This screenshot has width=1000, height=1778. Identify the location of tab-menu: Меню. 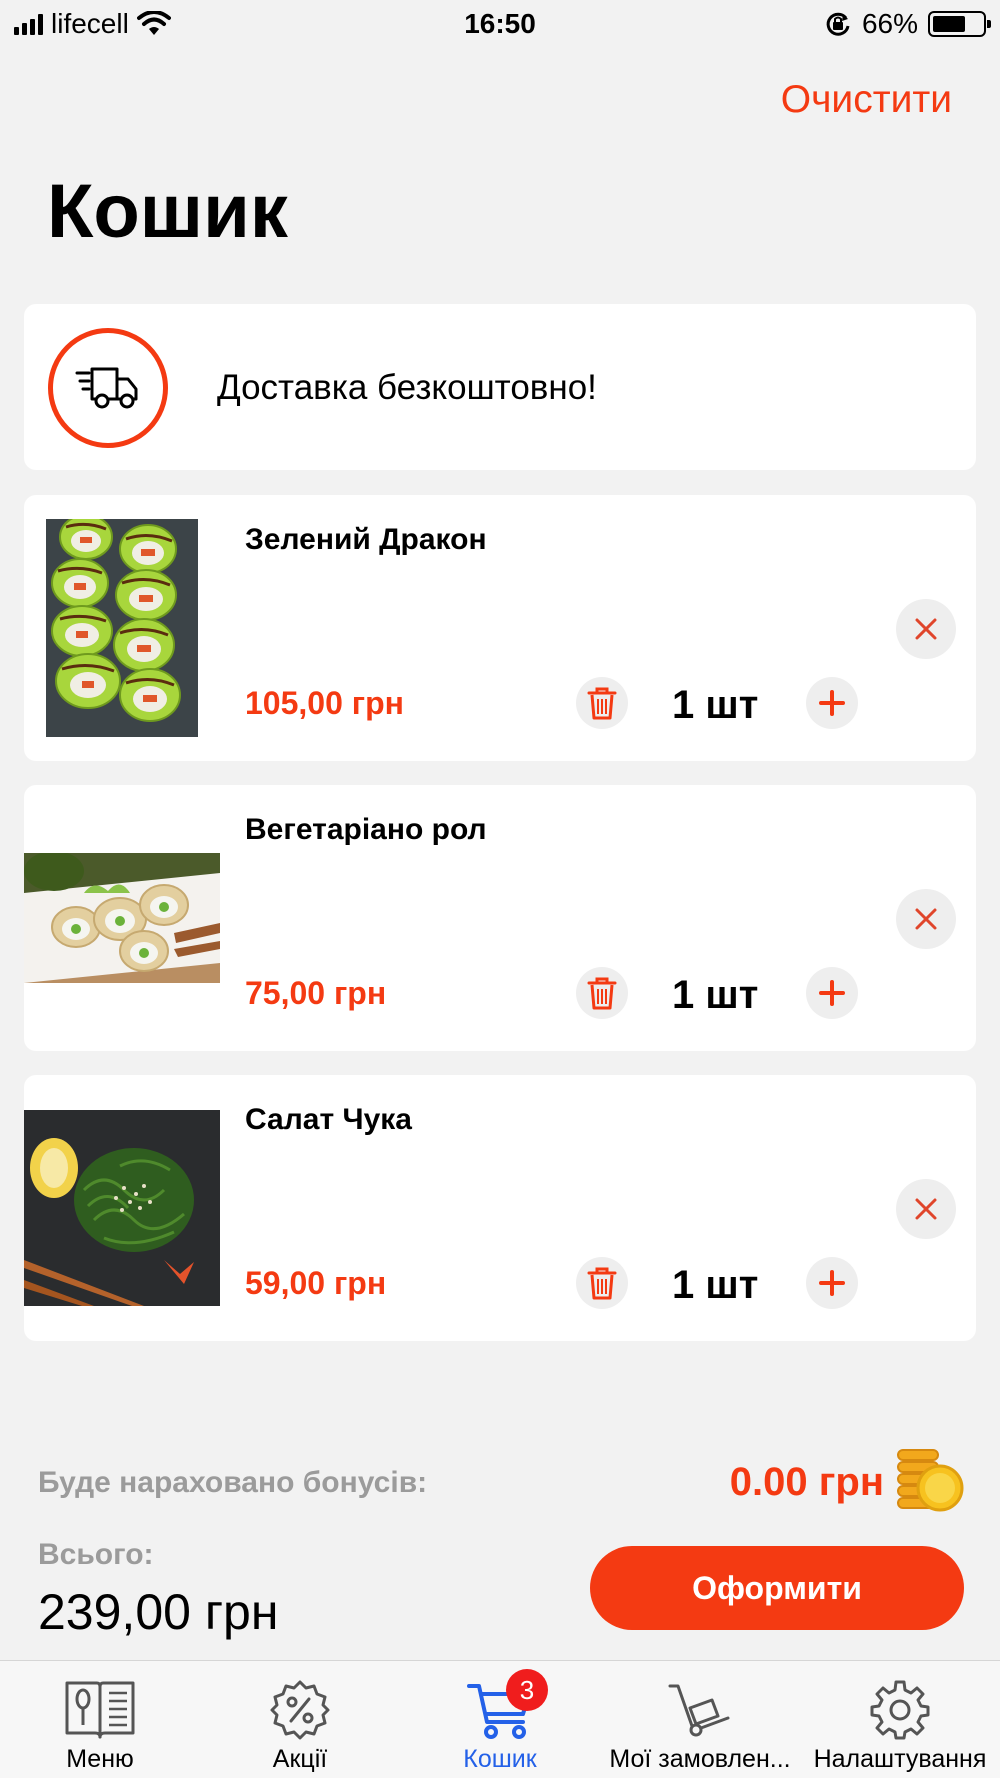
(100, 1719).